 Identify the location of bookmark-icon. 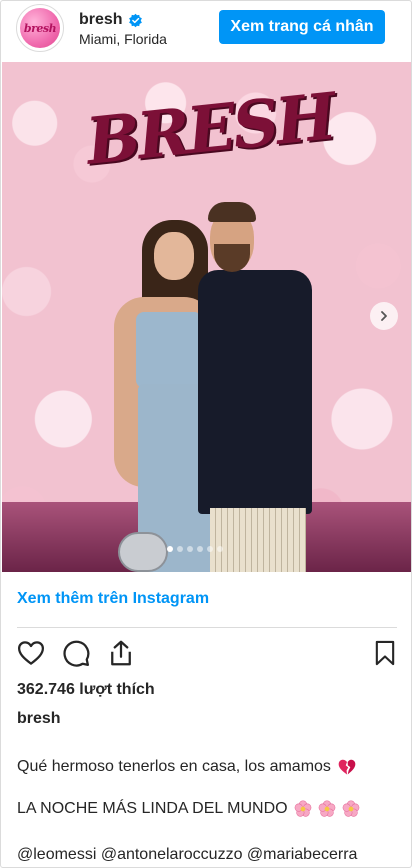
(385, 653).